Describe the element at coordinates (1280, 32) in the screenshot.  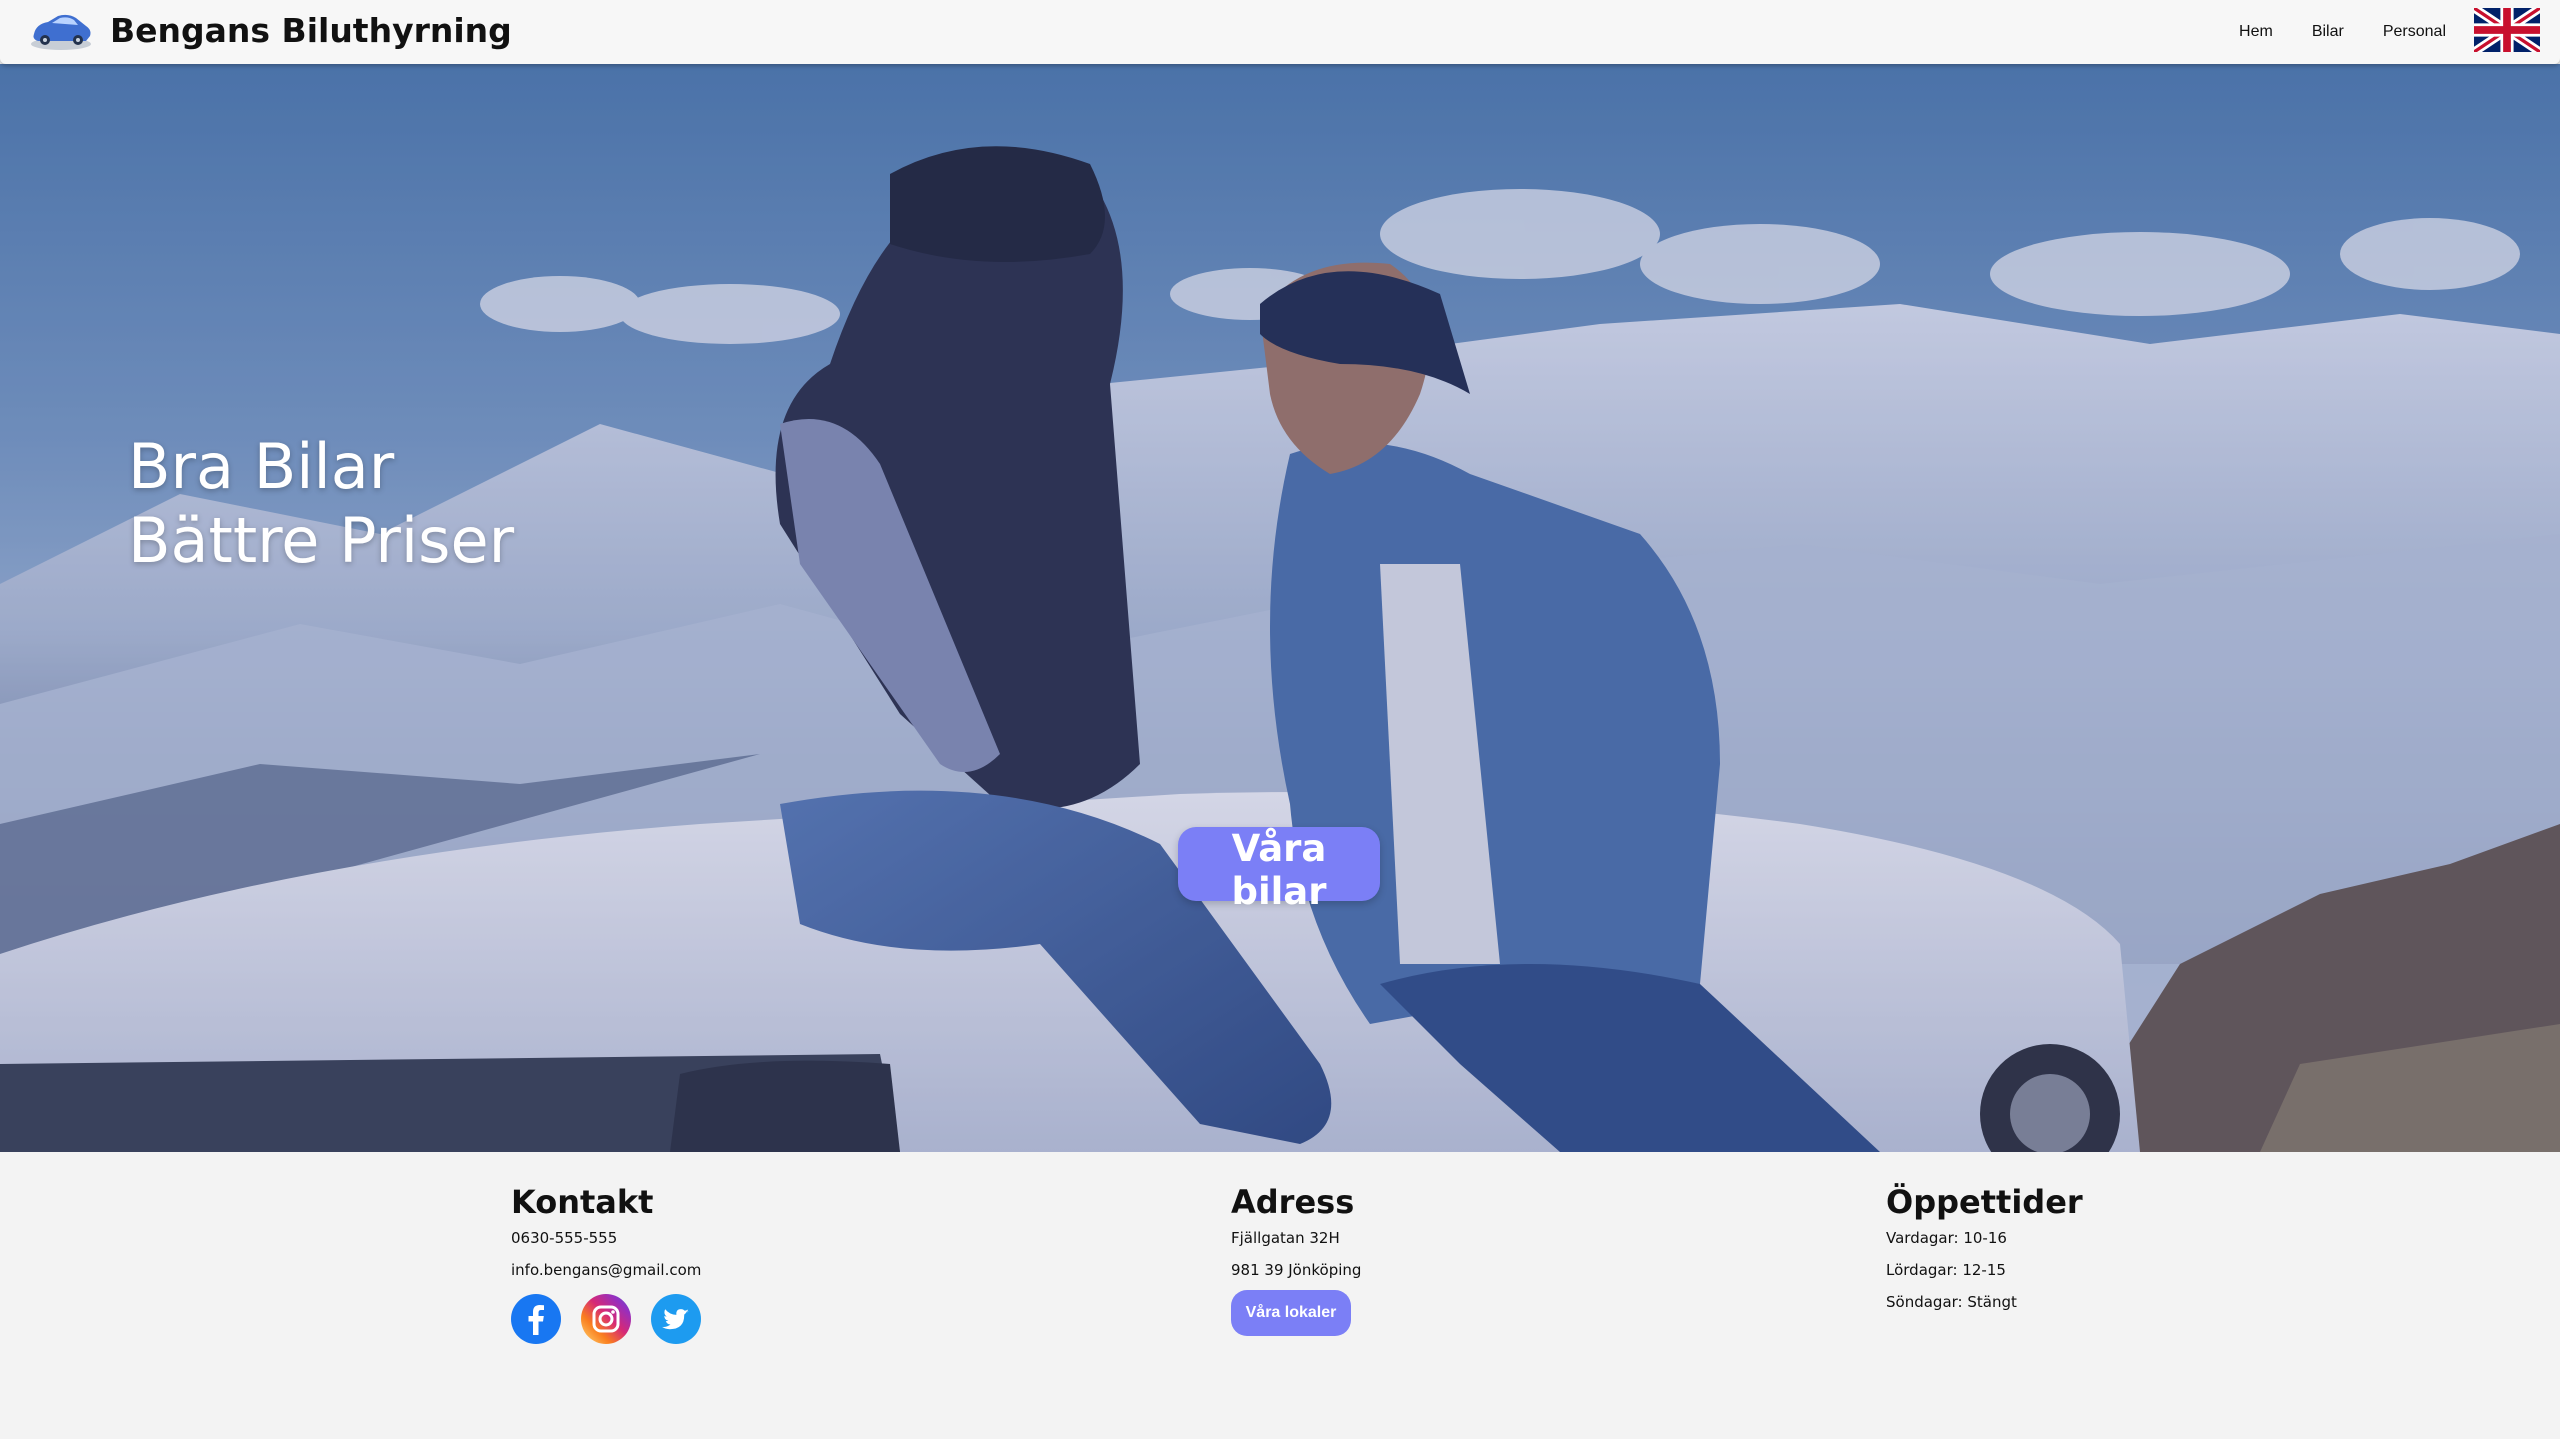
I see `navbar: Bengans Biluthyrning Hem Bilar Personal` at that location.